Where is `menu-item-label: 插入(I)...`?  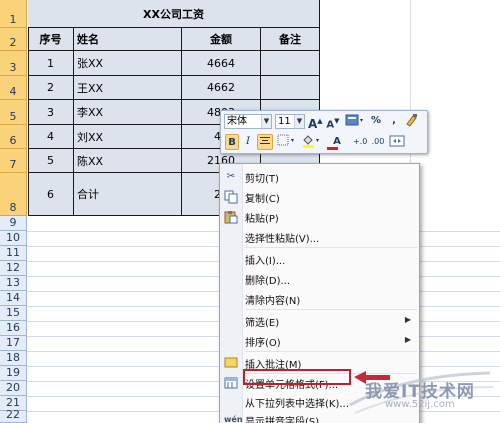 menu-item-label: 插入(I)... is located at coordinates (265, 261).